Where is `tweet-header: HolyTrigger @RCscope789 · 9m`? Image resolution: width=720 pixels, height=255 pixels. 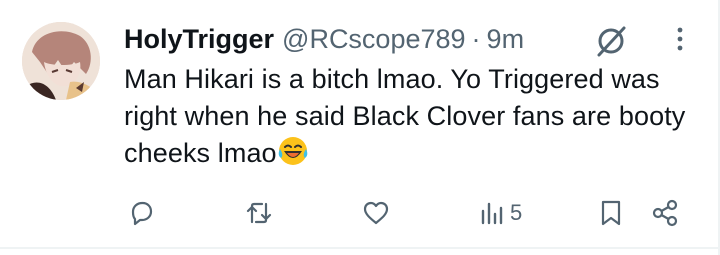
tweet-header: HolyTrigger @RCscope789 · 9m is located at coordinates (324, 39).